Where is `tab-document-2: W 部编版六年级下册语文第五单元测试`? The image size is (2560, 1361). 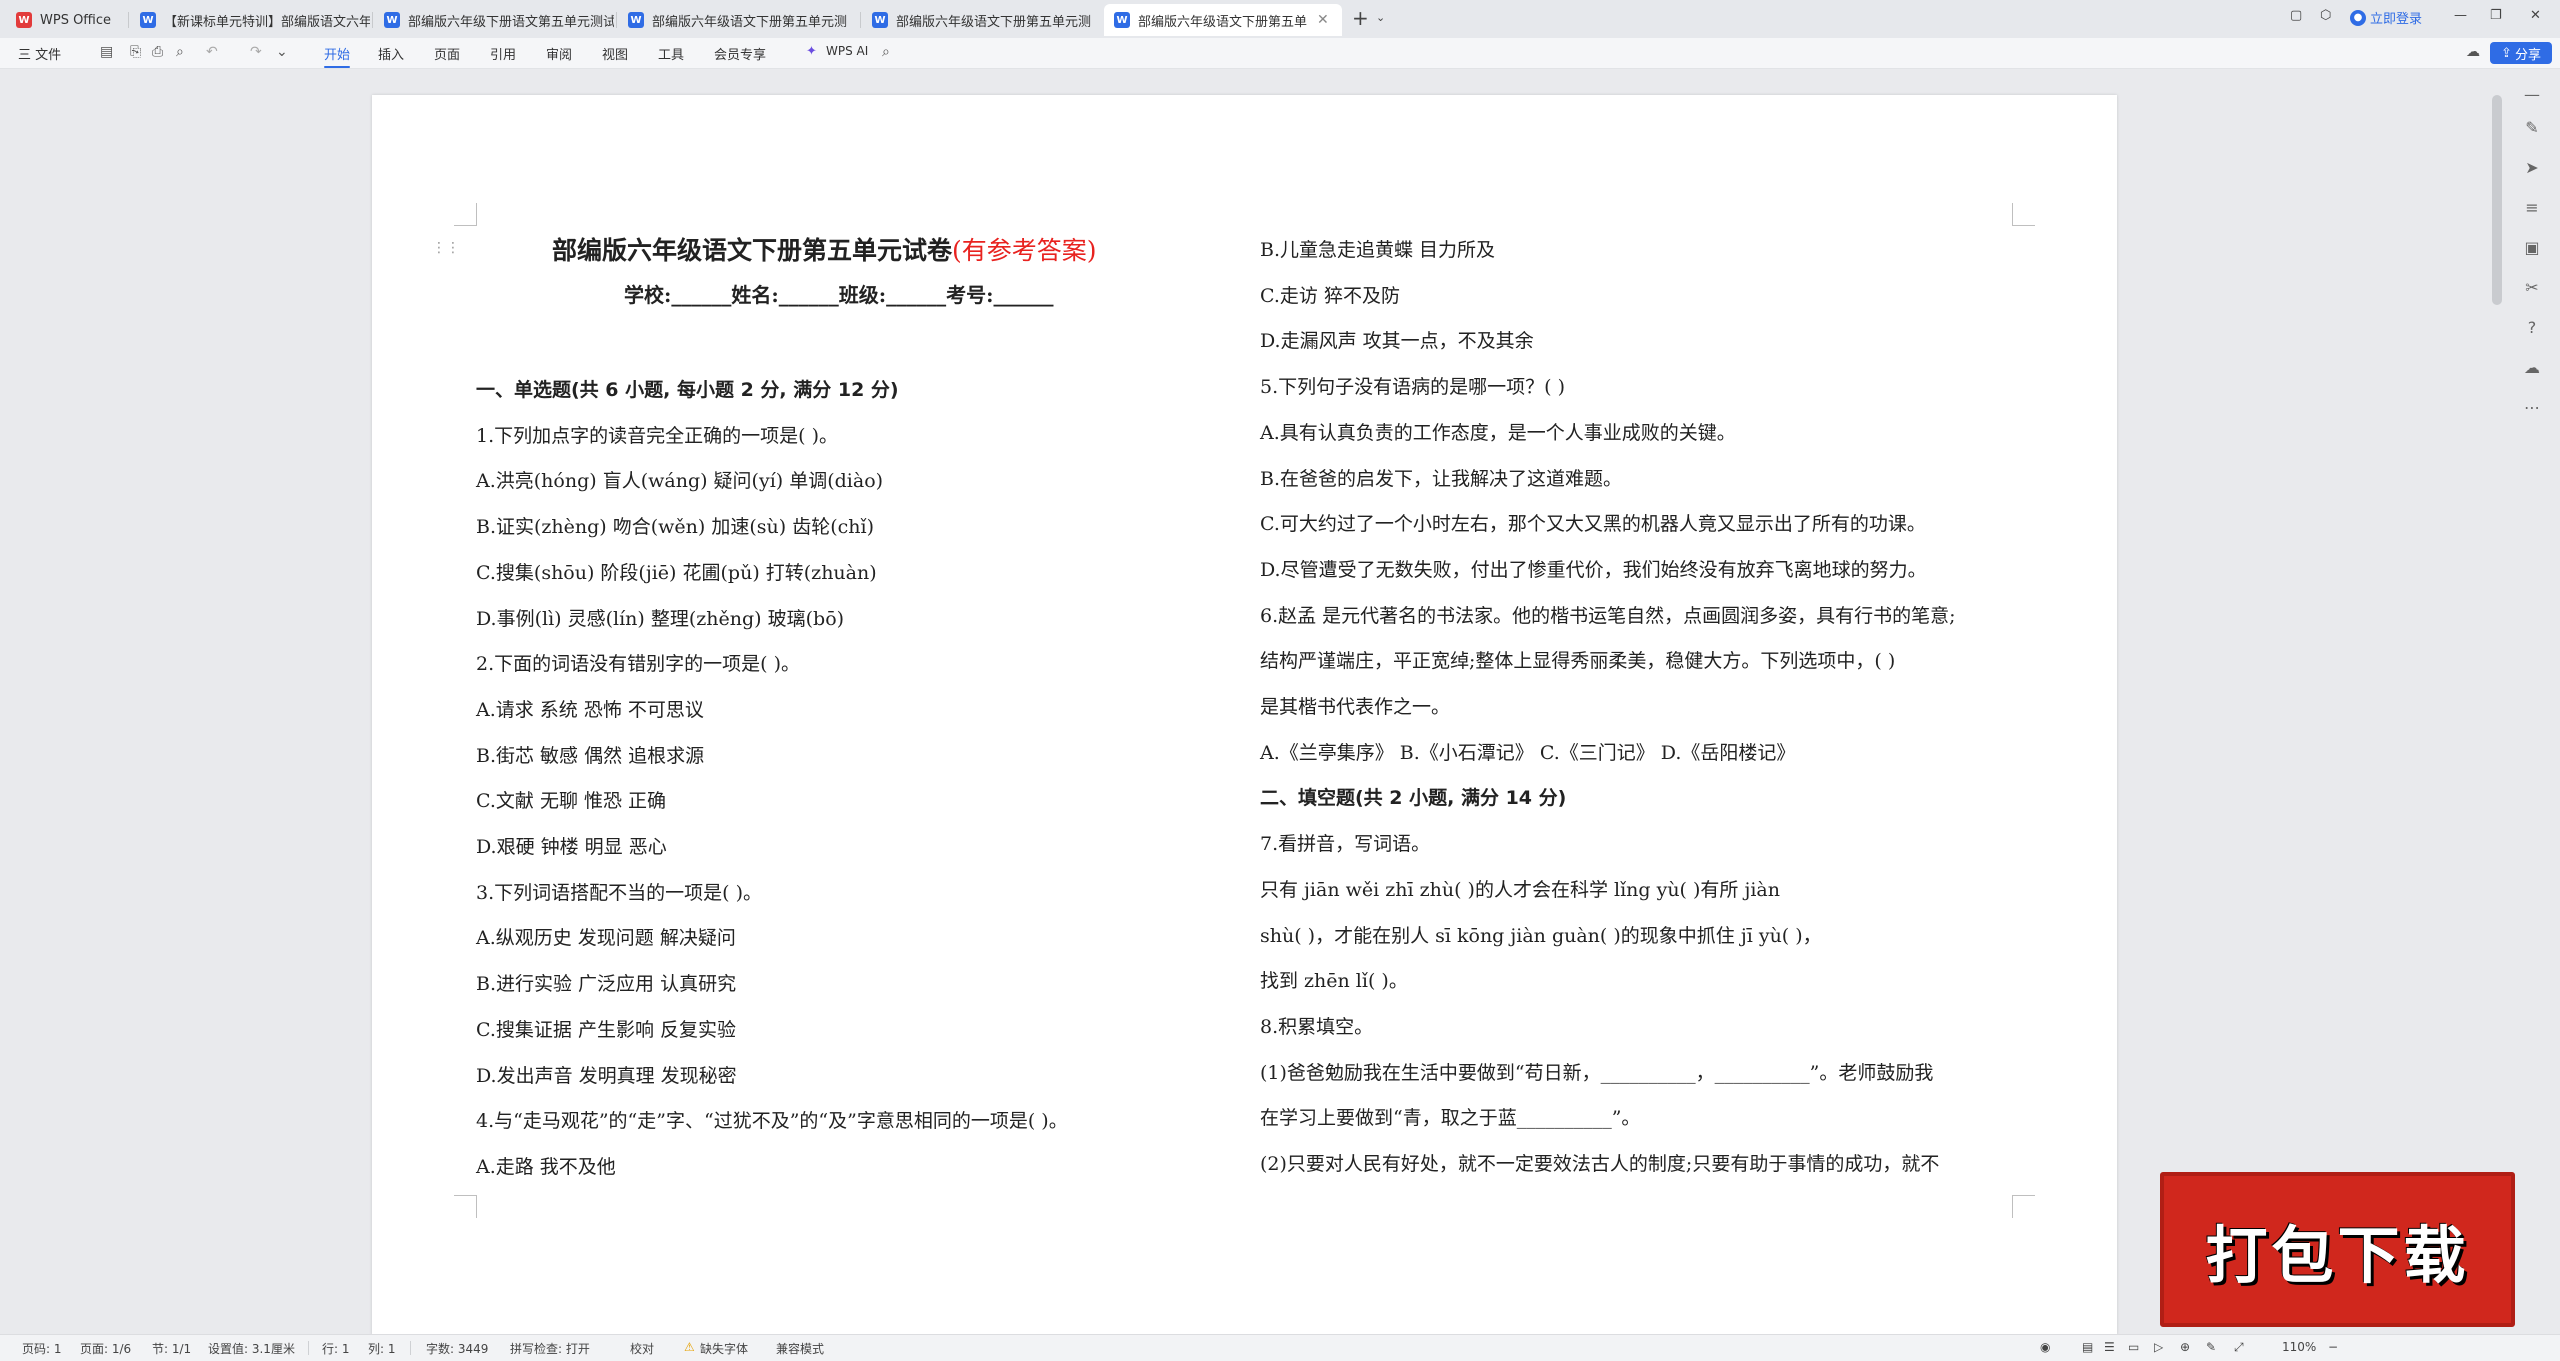 tab-document-2: W 部编版六年级下册语文第五单元测试 is located at coordinates (494, 20).